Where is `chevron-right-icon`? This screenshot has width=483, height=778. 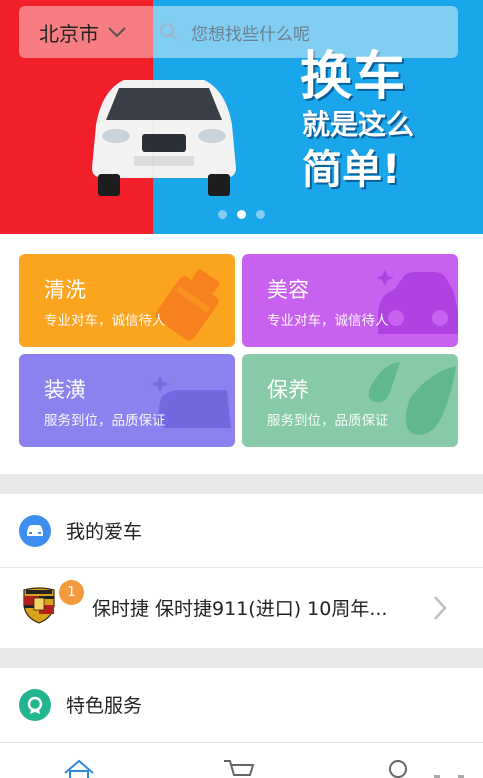
chevron-right-icon is located at coordinates (440, 608).